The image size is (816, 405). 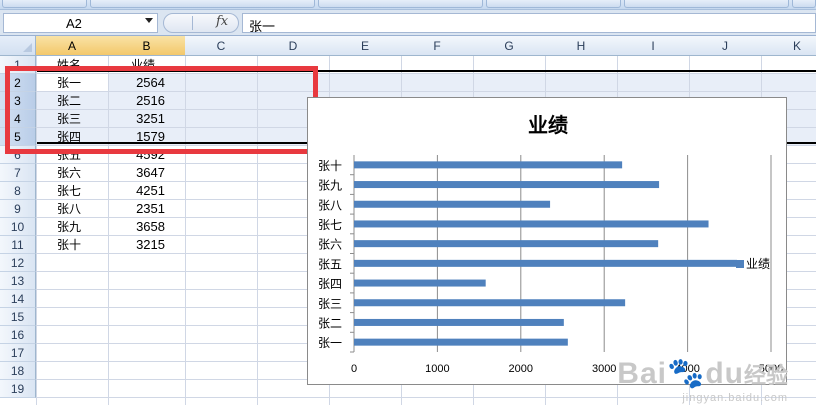 I want to click on name-box-value: A2, so click(x=74, y=23).